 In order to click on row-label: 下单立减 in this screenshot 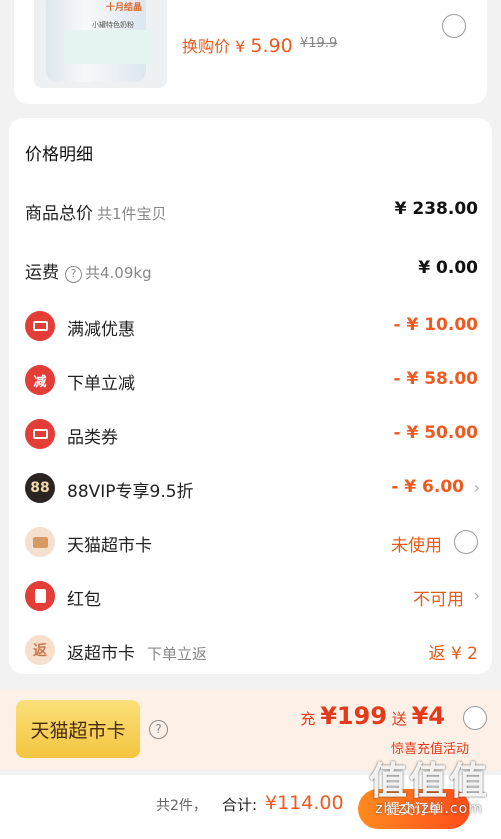, I will do `click(101, 384)`.